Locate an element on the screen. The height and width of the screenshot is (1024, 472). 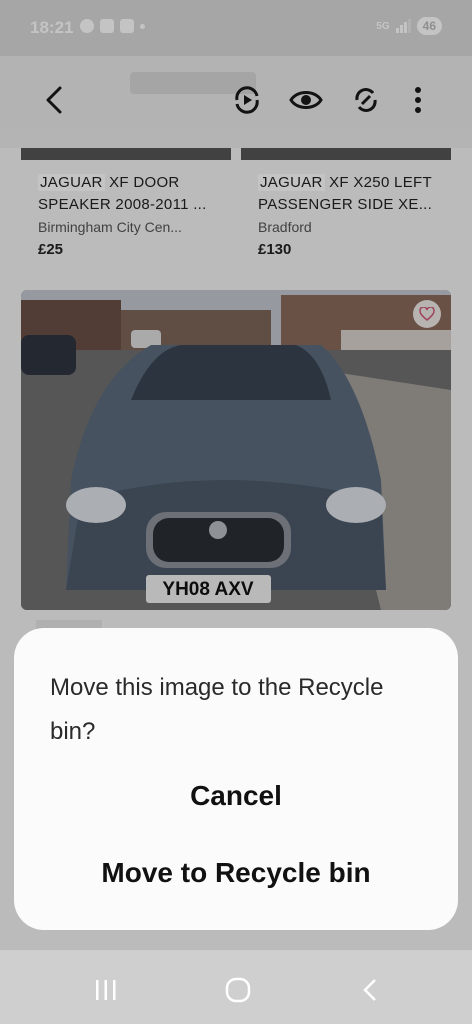
system-back-icon is located at coordinates (369, 990).